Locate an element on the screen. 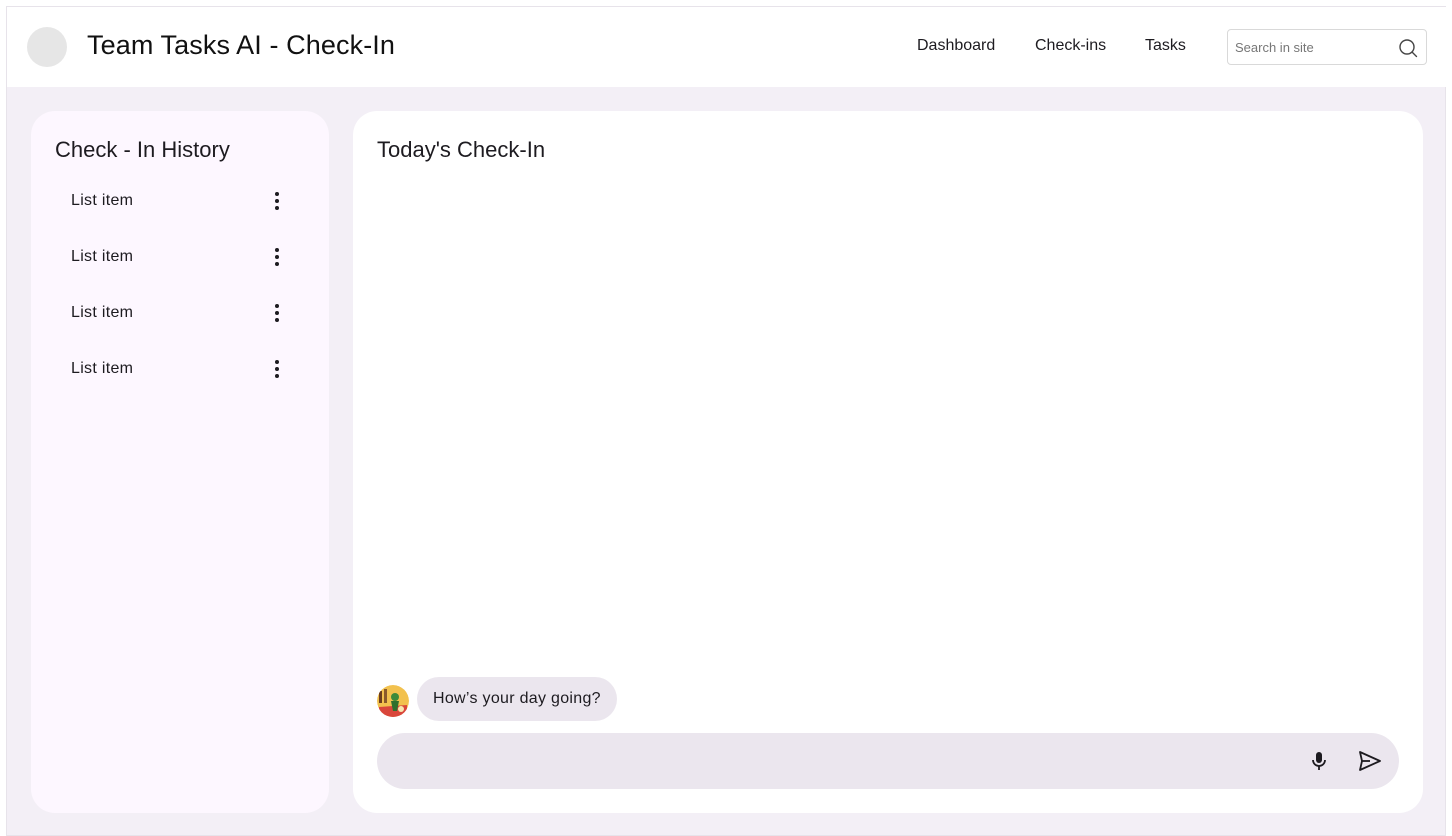 The height and width of the screenshot is (836, 1452). nav-check-ins: Check-ins is located at coordinates (1070, 46).